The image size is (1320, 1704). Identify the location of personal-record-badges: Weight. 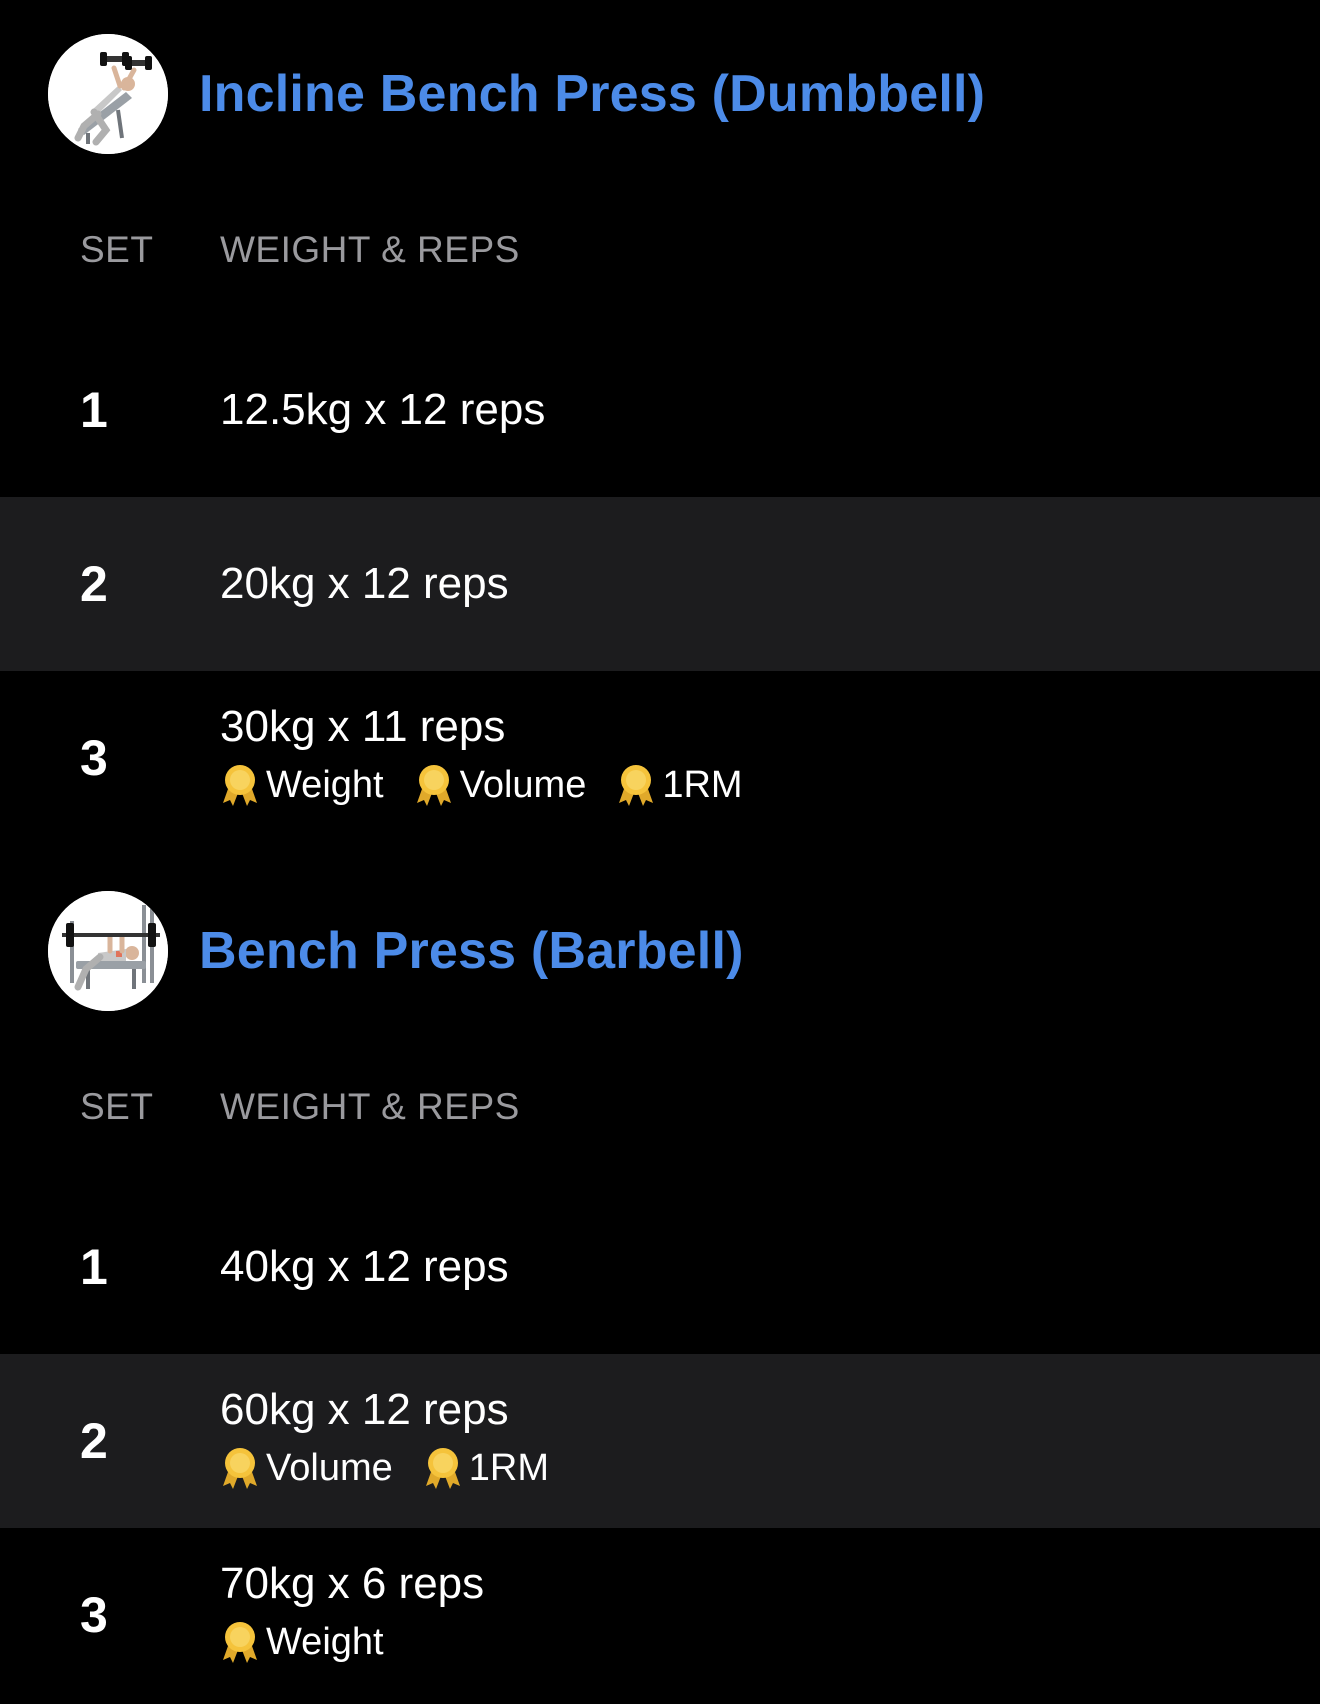
(317, 1642).